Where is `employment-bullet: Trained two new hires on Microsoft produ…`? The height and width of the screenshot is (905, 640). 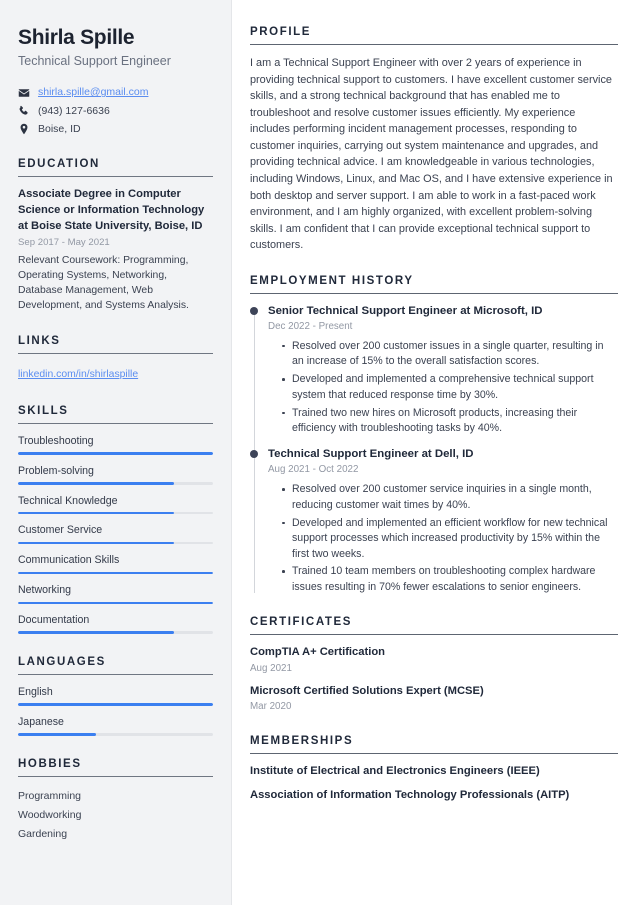 employment-bullet: Trained two new hires on Microsoft produ… is located at coordinates (450, 421).